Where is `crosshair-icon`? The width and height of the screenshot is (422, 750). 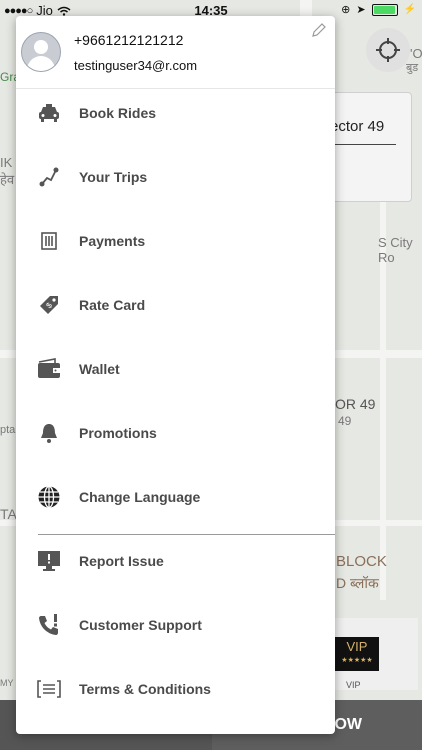
crosshair-icon is located at coordinates (388, 50).